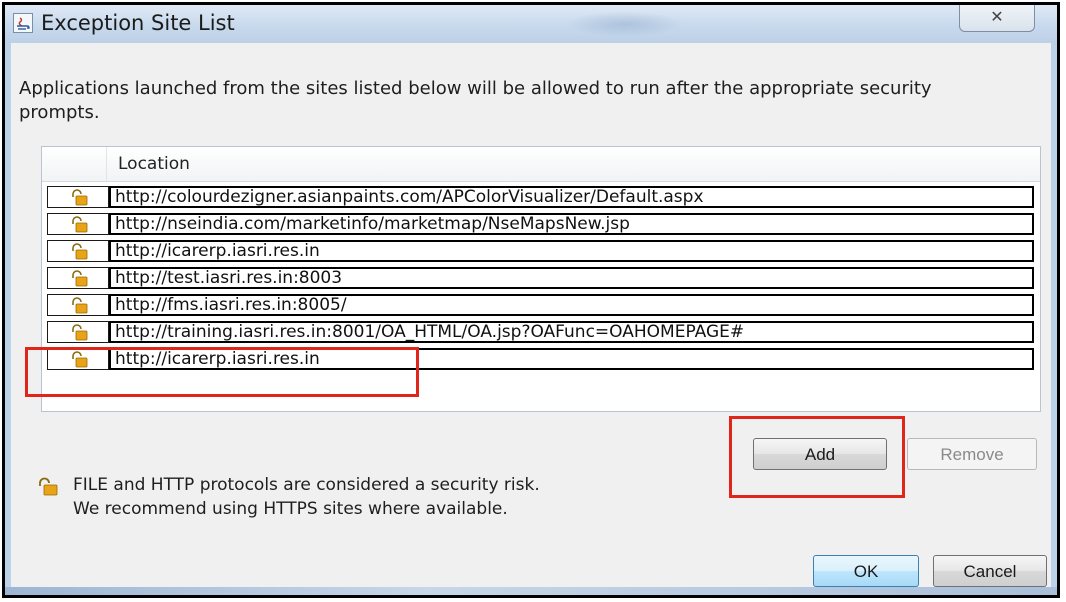 This screenshot has height=602, width=1066. What do you see at coordinates (817, 457) in the screenshot?
I see `add-button-highlight-box` at bounding box center [817, 457].